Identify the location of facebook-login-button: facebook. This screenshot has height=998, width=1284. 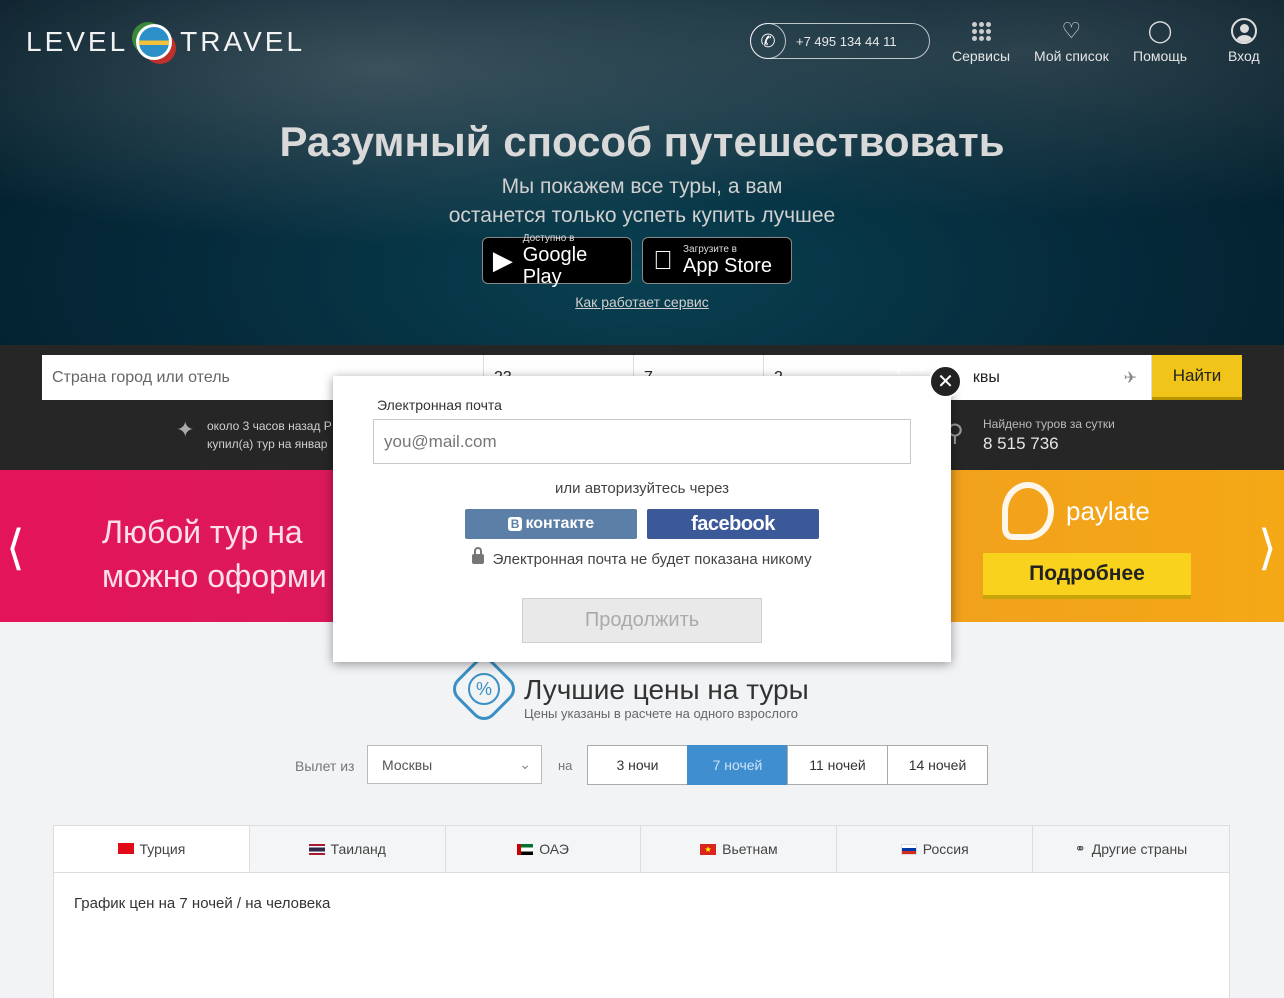
(733, 524).